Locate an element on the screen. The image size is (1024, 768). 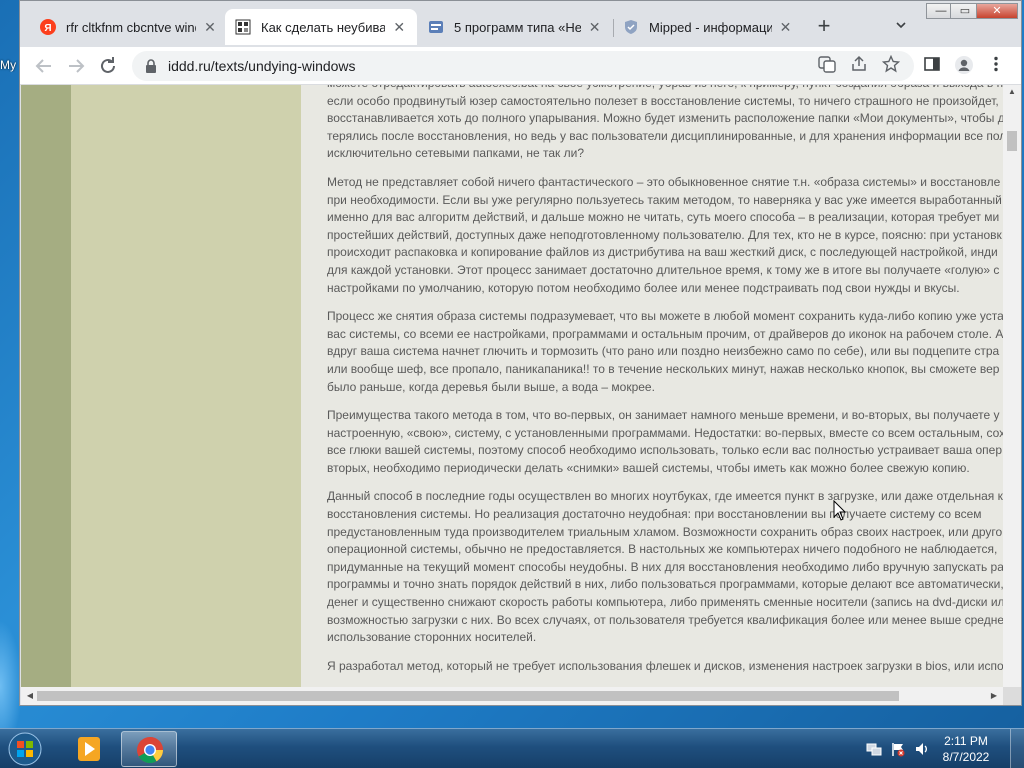
side-panel-icon is located at coordinates (932, 66).